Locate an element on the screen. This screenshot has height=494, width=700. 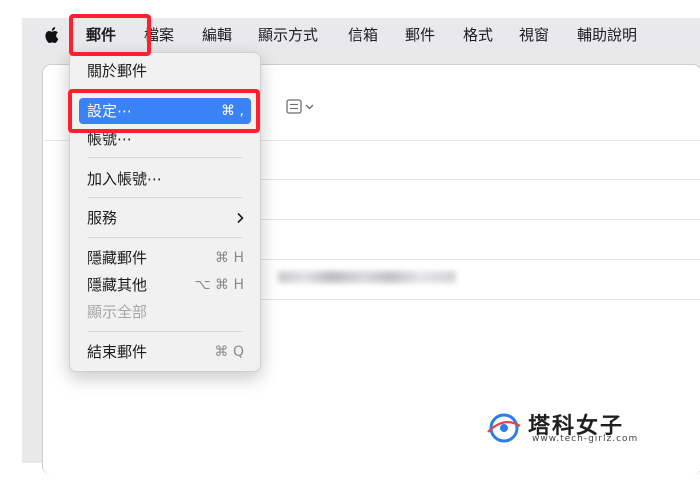
watermark-logo-icon is located at coordinates (504, 428).